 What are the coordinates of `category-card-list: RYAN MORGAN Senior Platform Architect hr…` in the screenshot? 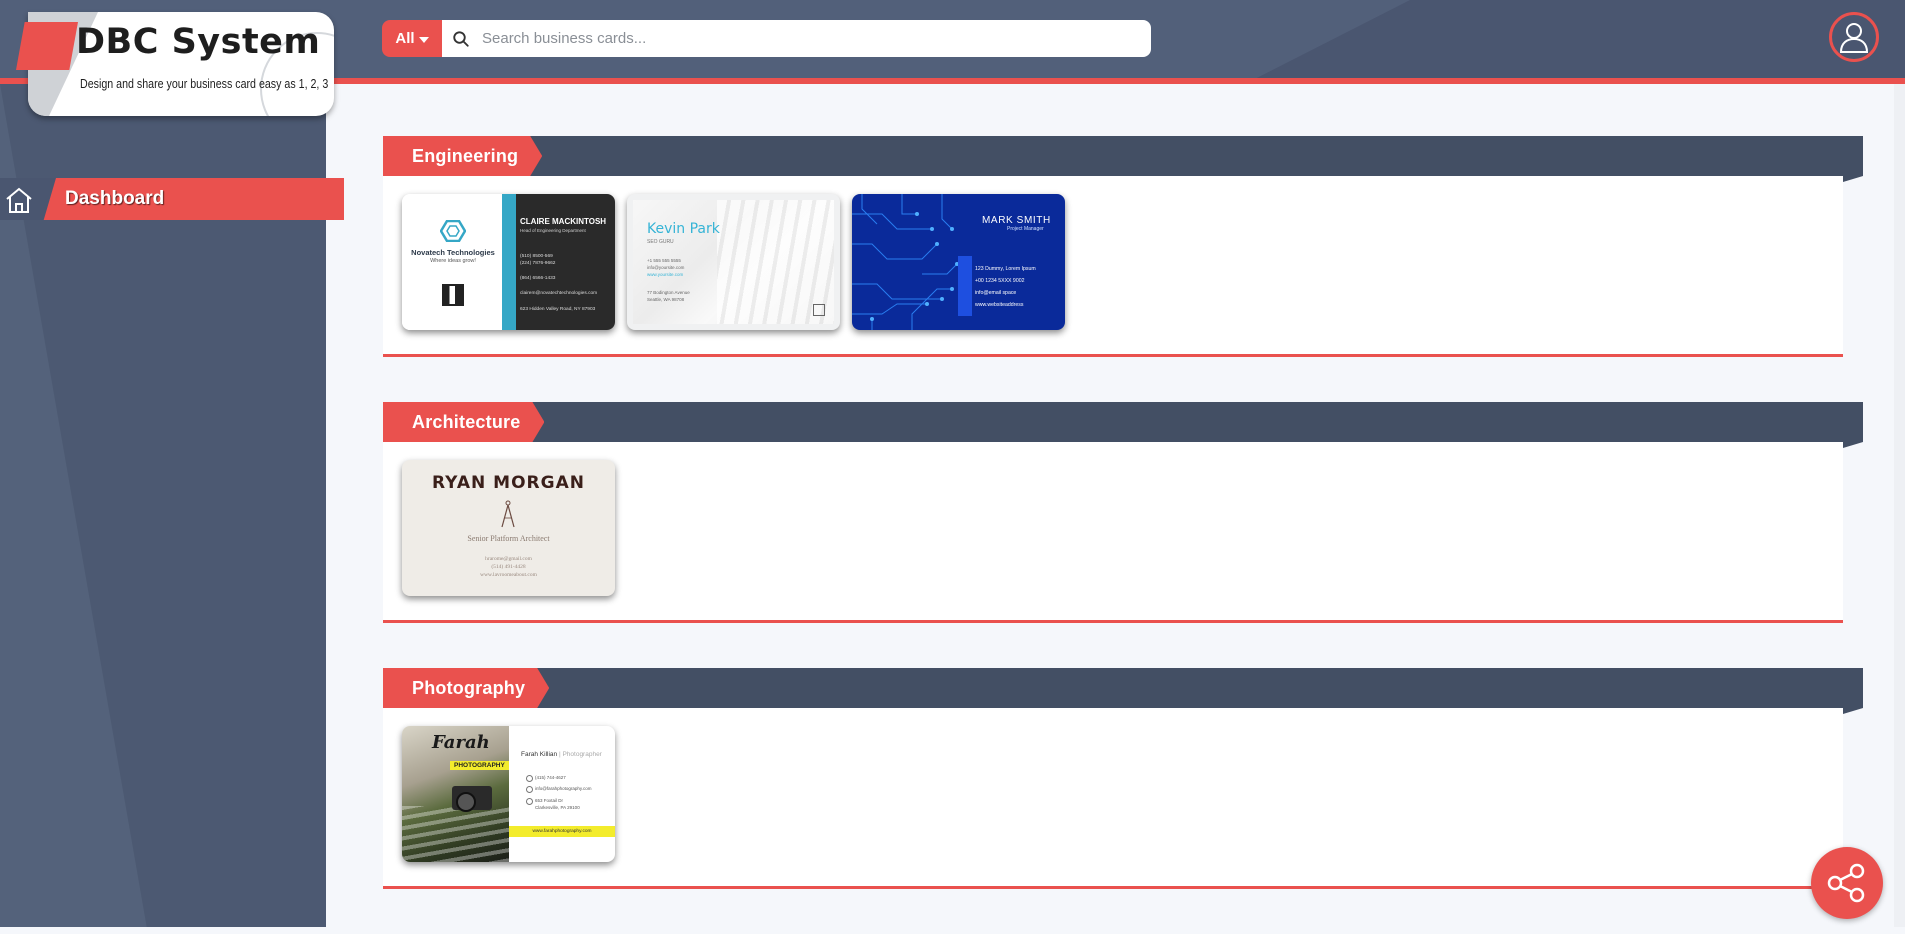 It's located at (1113, 531).